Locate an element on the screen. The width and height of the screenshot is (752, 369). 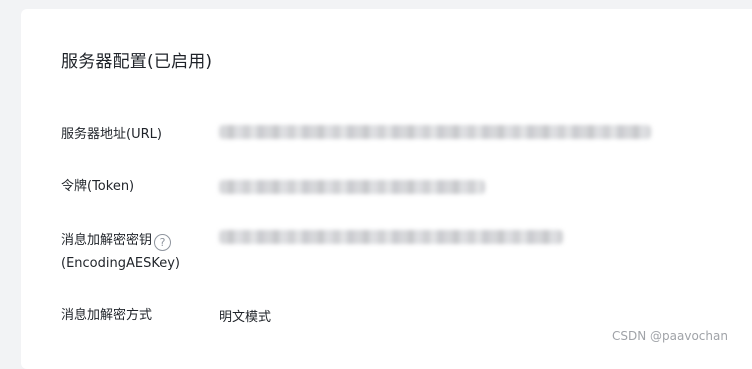
encryption-mode-value: 明文模式 is located at coordinates (245, 317).